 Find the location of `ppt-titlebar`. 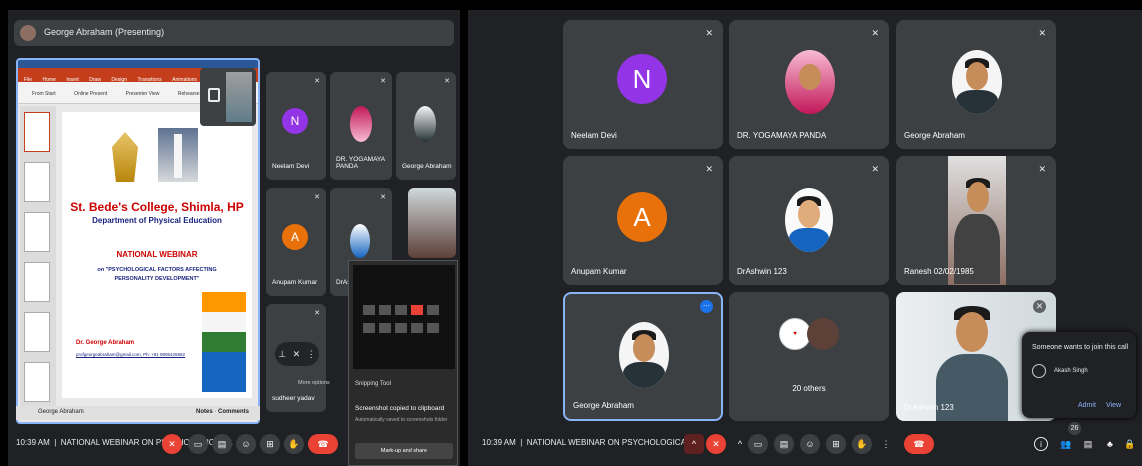

ppt-titlebar is located at coordinates (138, 64).